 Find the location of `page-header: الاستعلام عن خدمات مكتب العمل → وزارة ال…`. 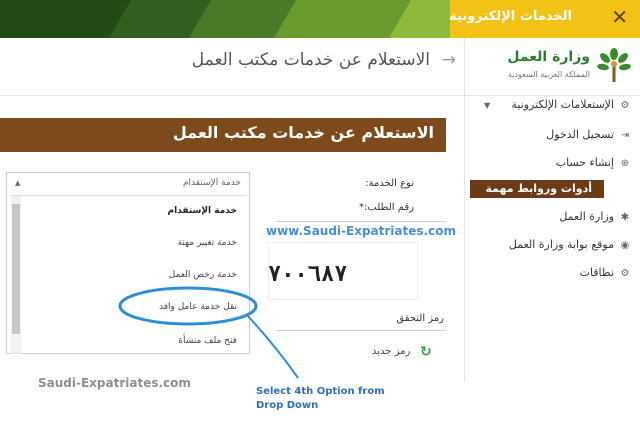

page-header: الاستعلام عن خدمات مكتب العمل → وزارة ال… is located at coordinates (320, 67).